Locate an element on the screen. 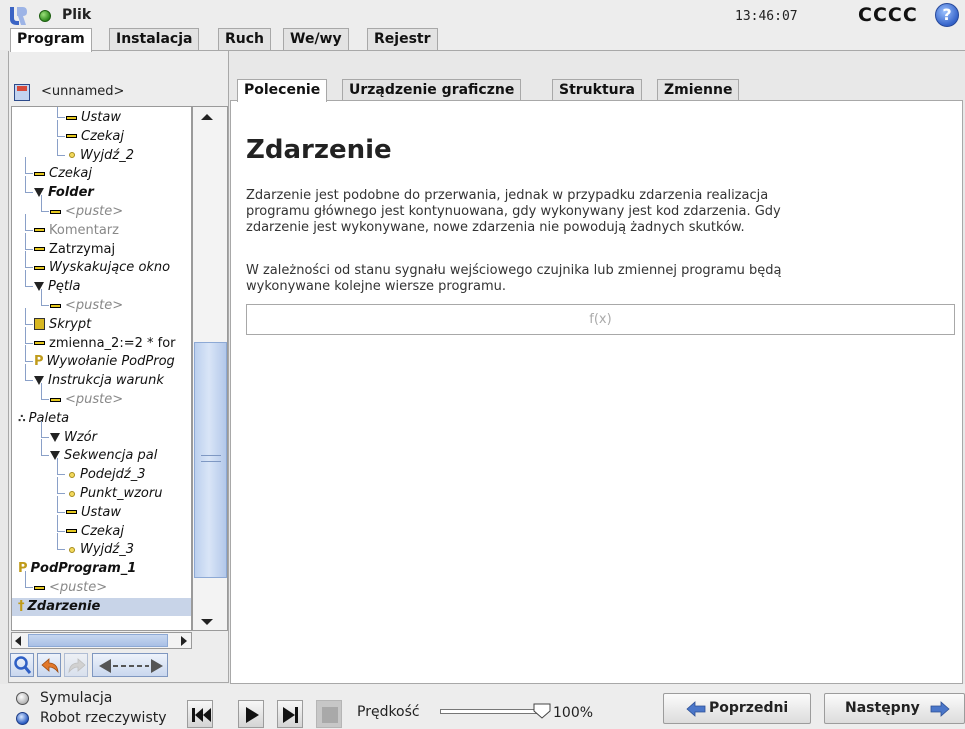  tree-item: Wyjdź_2 is located at coordinates (100, 156).